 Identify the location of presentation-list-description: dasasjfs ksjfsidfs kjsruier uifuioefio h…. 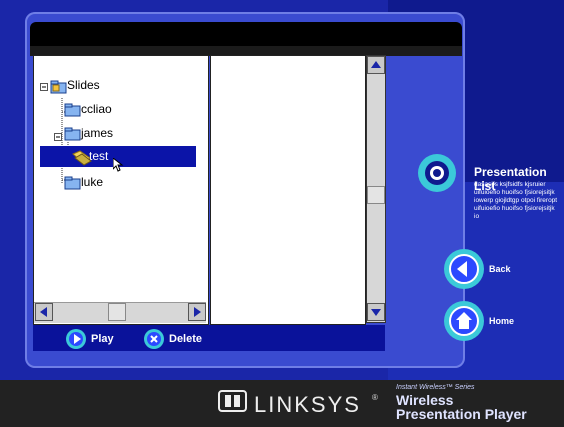
(516, 200).